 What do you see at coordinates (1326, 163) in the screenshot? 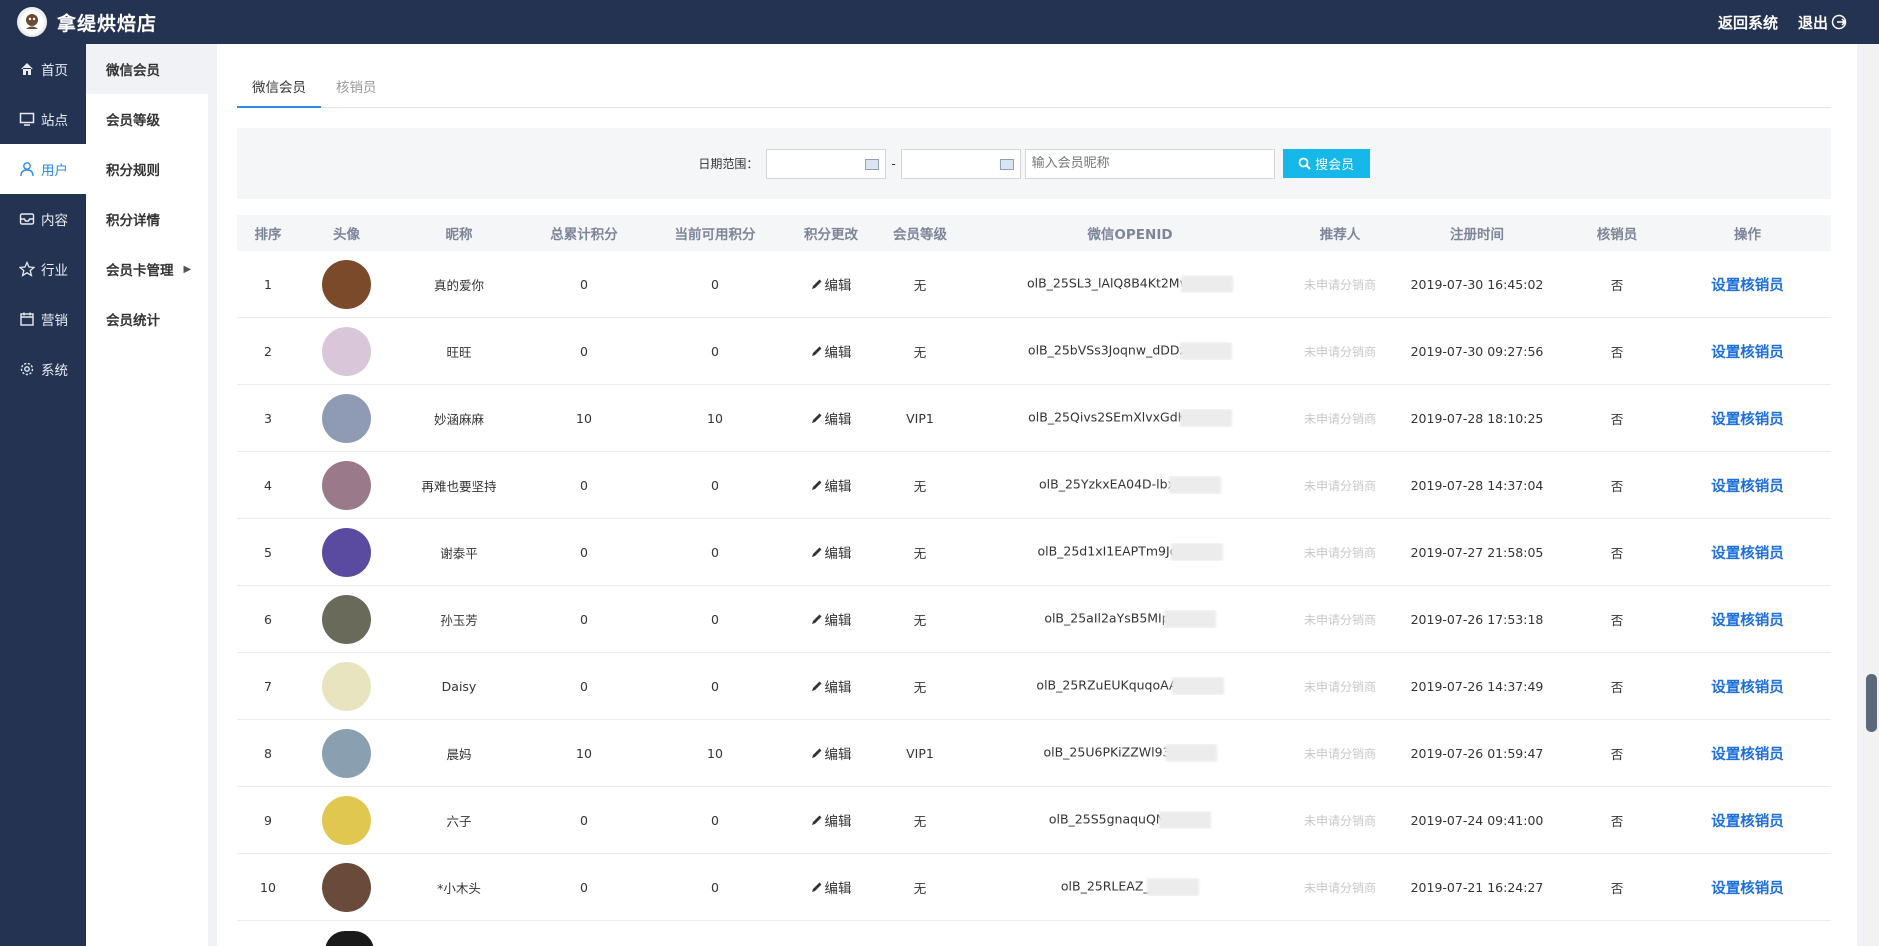
I see `search-member-button: 搜会员` at bounding box center [1326, 163].